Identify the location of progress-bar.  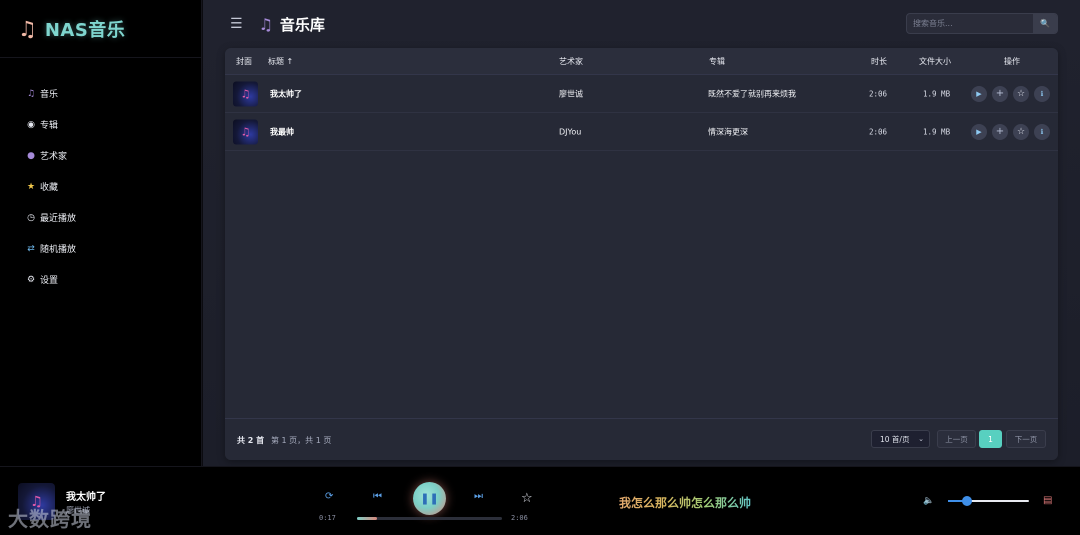
(429, 518).